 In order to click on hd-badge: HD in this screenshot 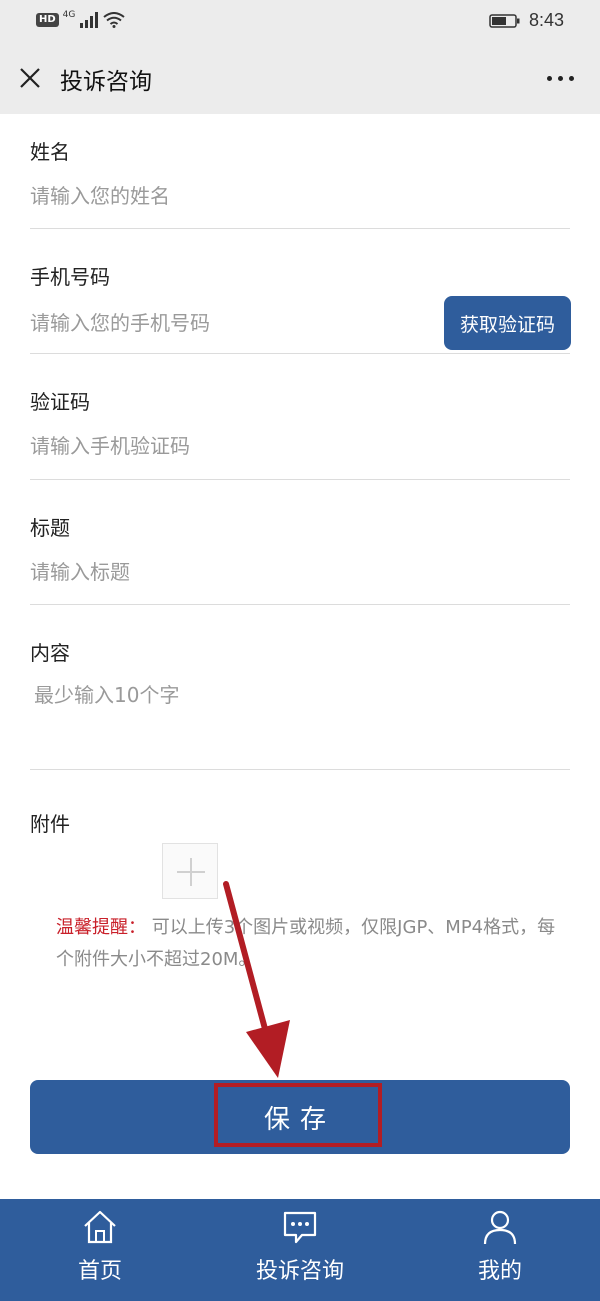, I will do `click(47, 20)`.